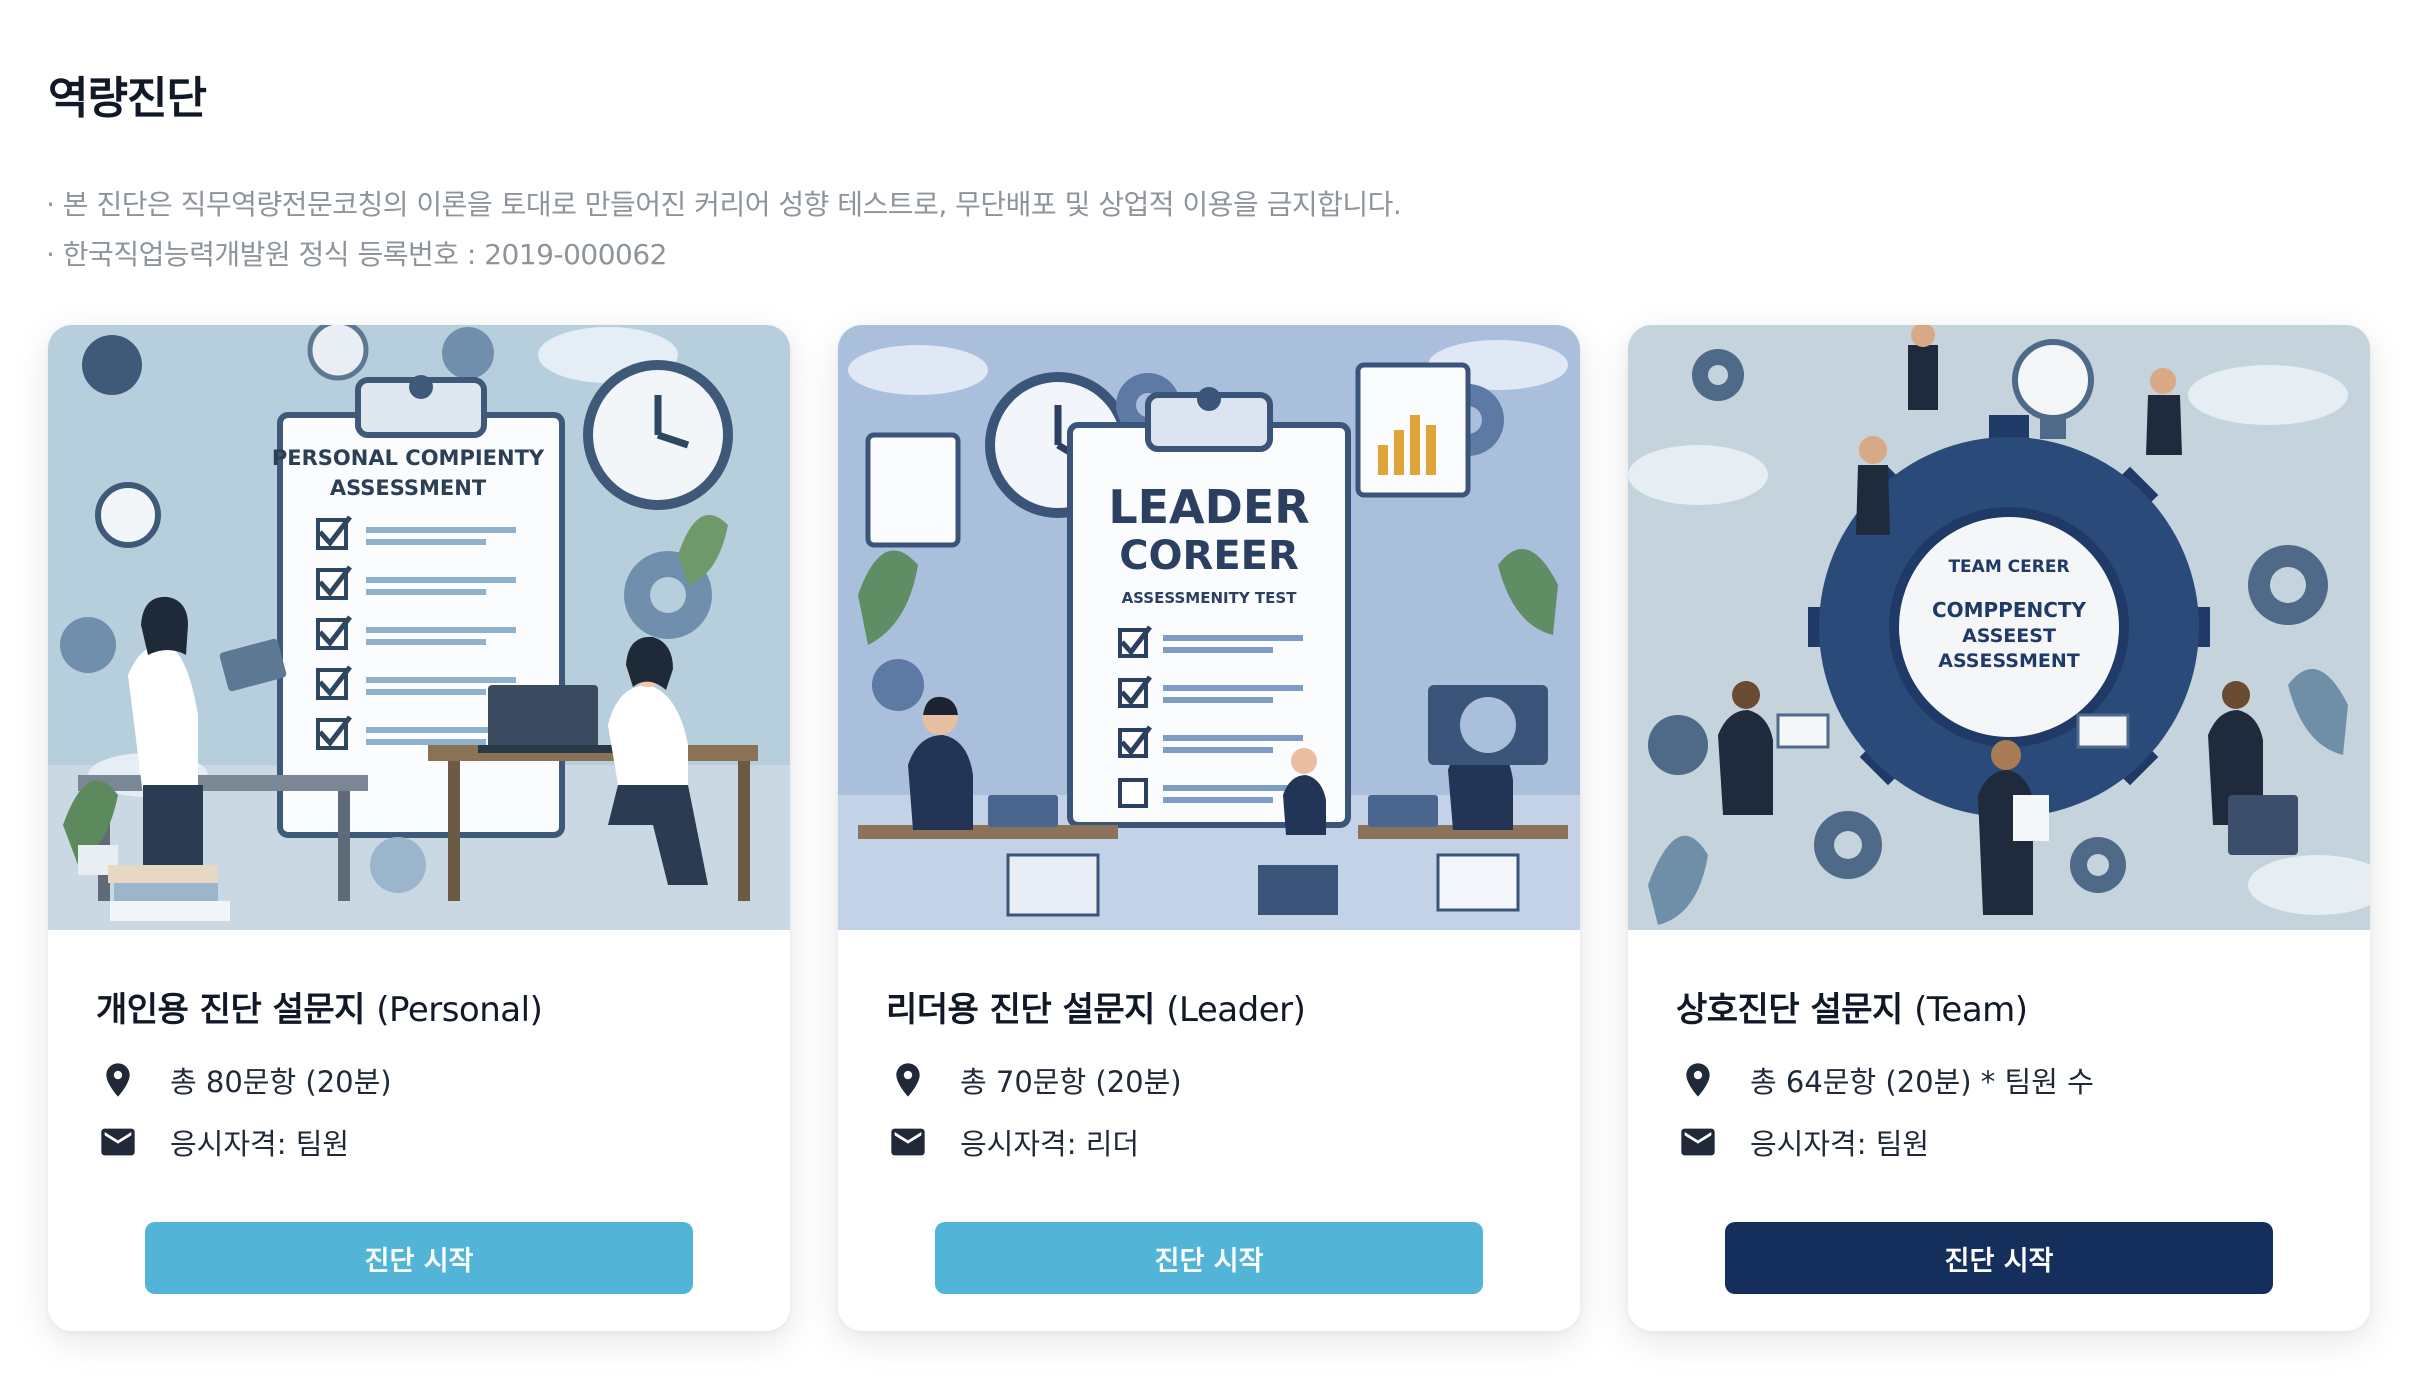 Image resolution: width=2418 pixels, height=1398 pixels. Describe the element at coordinates (419, 1258) in the screenshot. I see `start-assessment-button-personal: 진단 시작` at that location.